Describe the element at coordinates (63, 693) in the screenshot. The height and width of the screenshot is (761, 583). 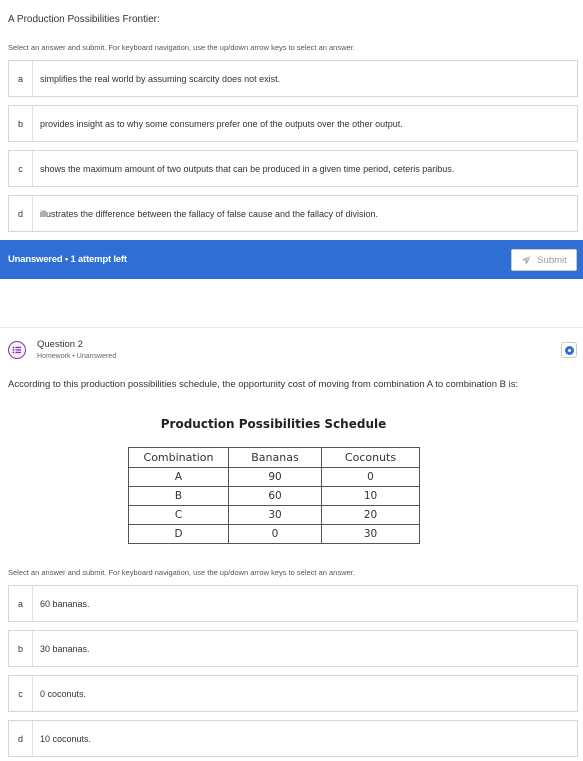
I see `option-text: 0 coconuts.` at that location.